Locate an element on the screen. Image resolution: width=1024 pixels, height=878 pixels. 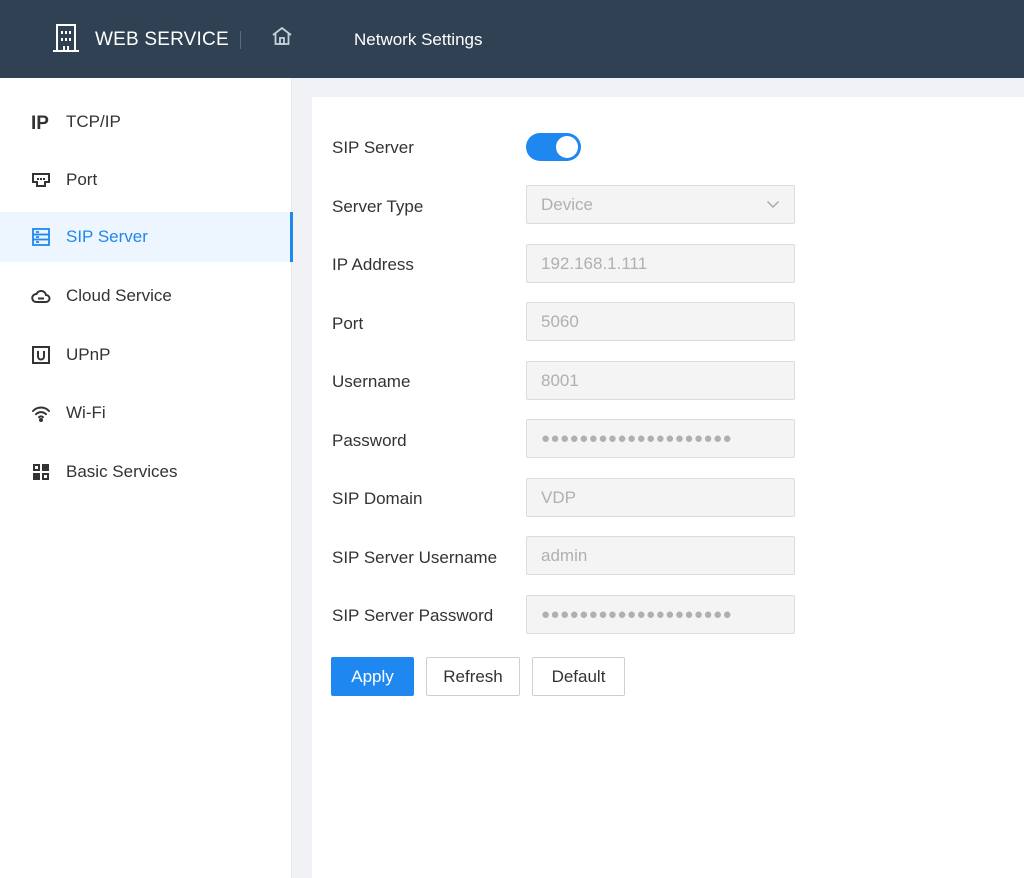
default-button: Default is located at coordinates (578, 676).